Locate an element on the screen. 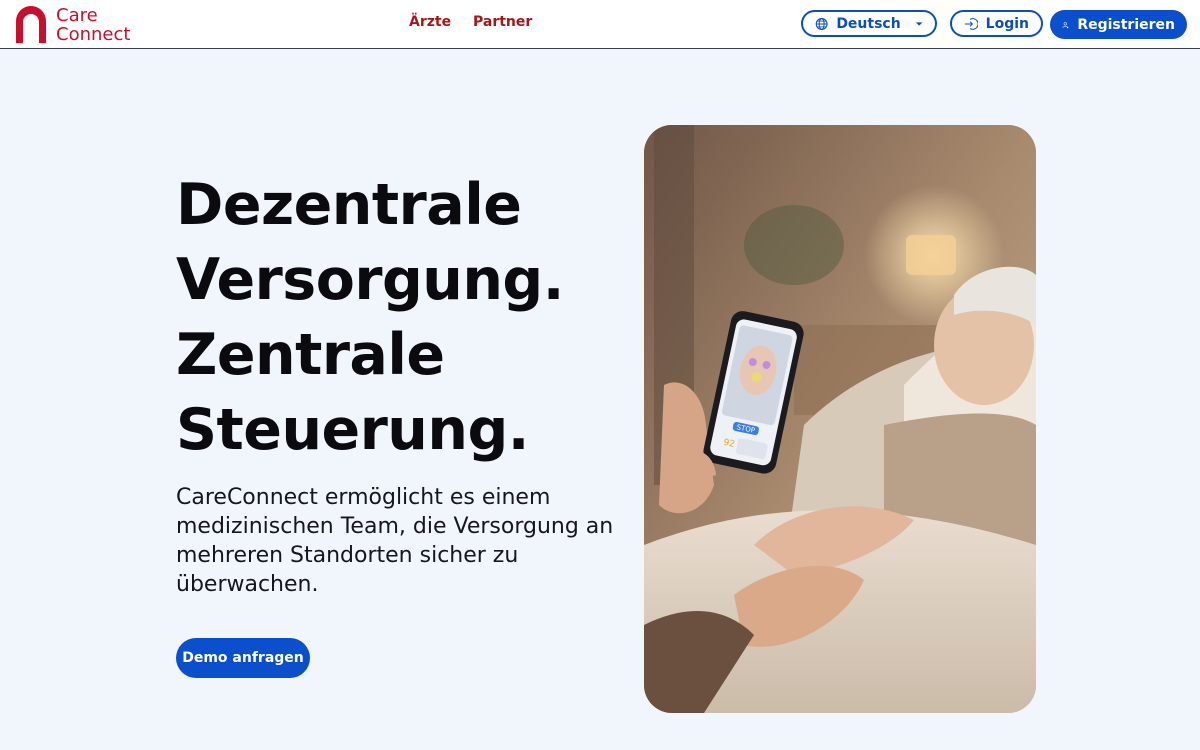  language-selector: Deutsch is located at coordinates (869, 23).